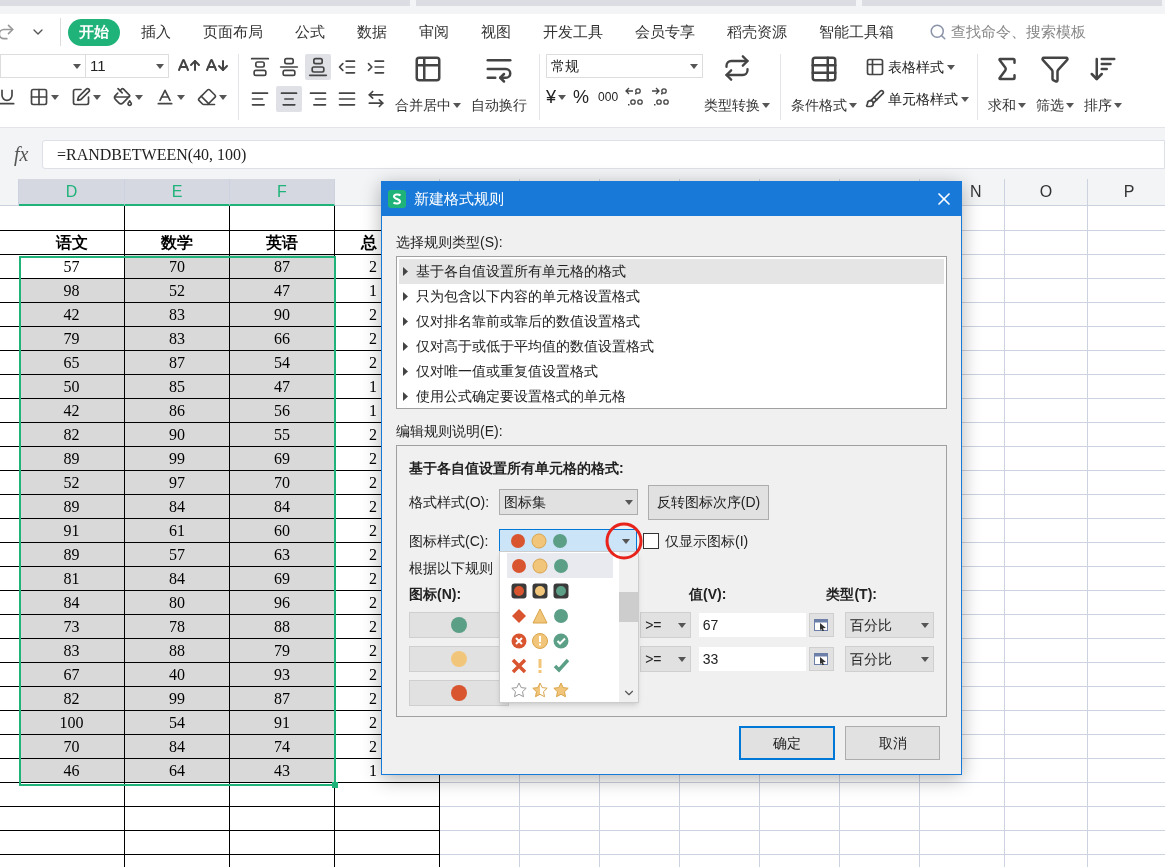 The image size is (1165, 867). Describe the element at coordinates (628, 607) in the screenshot. I see `scroll-thumb` at that location.